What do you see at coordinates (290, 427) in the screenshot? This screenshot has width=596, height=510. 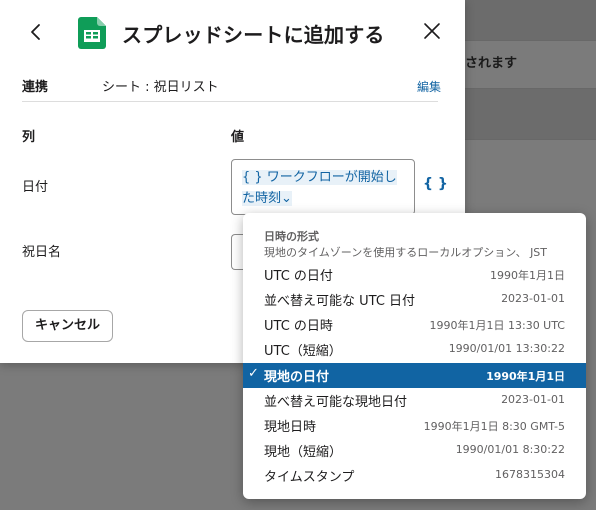 I see `menu-item-label: 現地日時` at bounding box center [290, 427].